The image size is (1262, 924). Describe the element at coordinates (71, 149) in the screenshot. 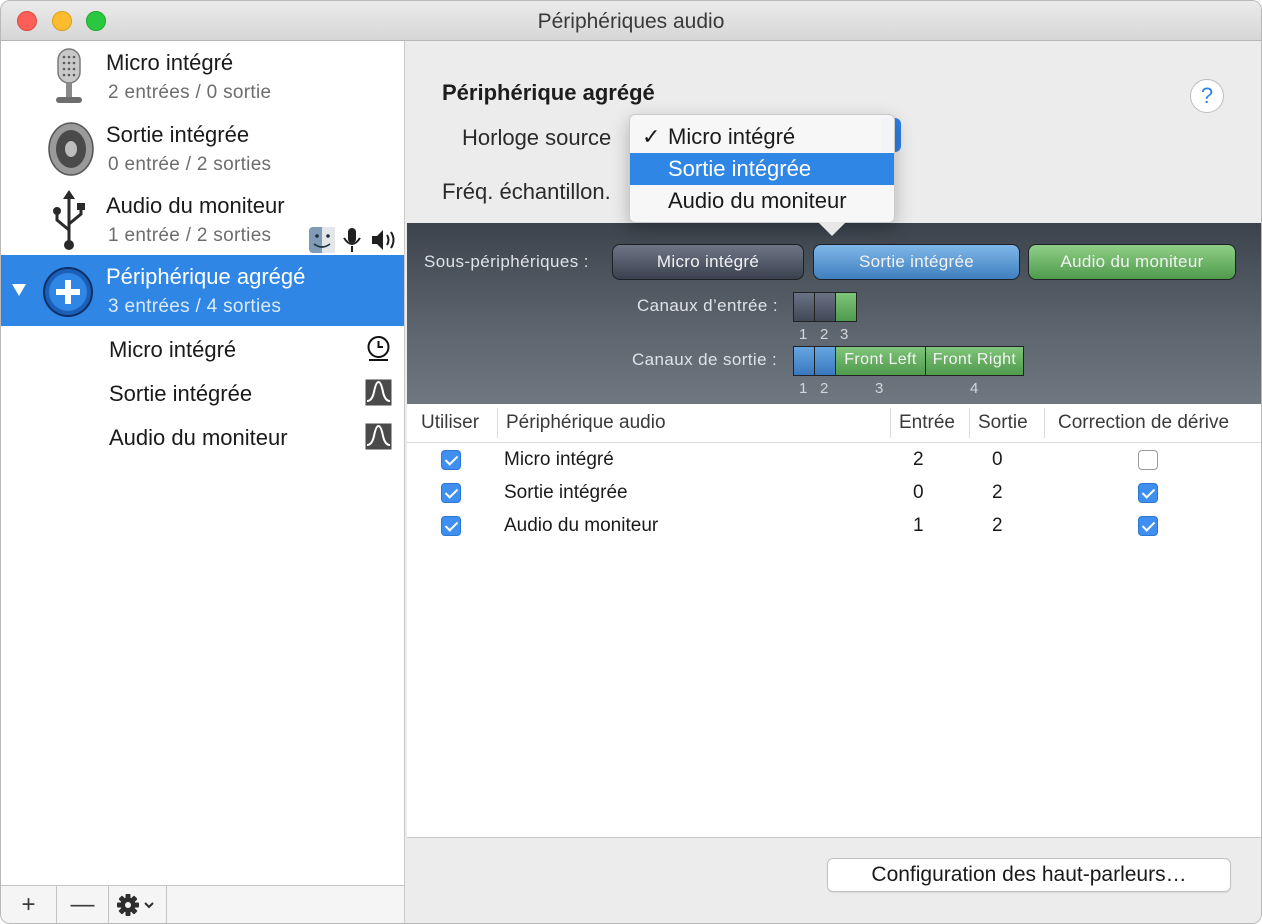

I see `speaker-icon` at that location.